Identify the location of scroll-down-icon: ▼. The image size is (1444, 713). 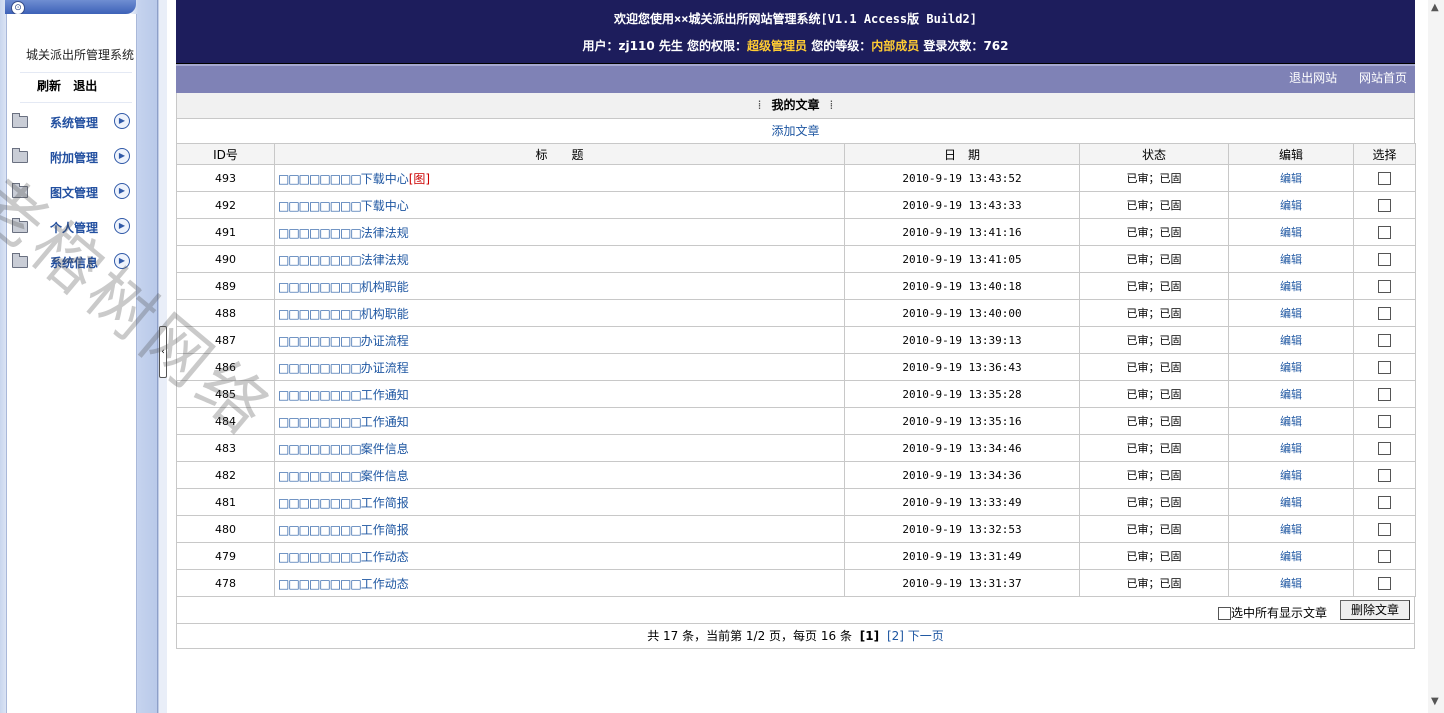
(1435, 701).